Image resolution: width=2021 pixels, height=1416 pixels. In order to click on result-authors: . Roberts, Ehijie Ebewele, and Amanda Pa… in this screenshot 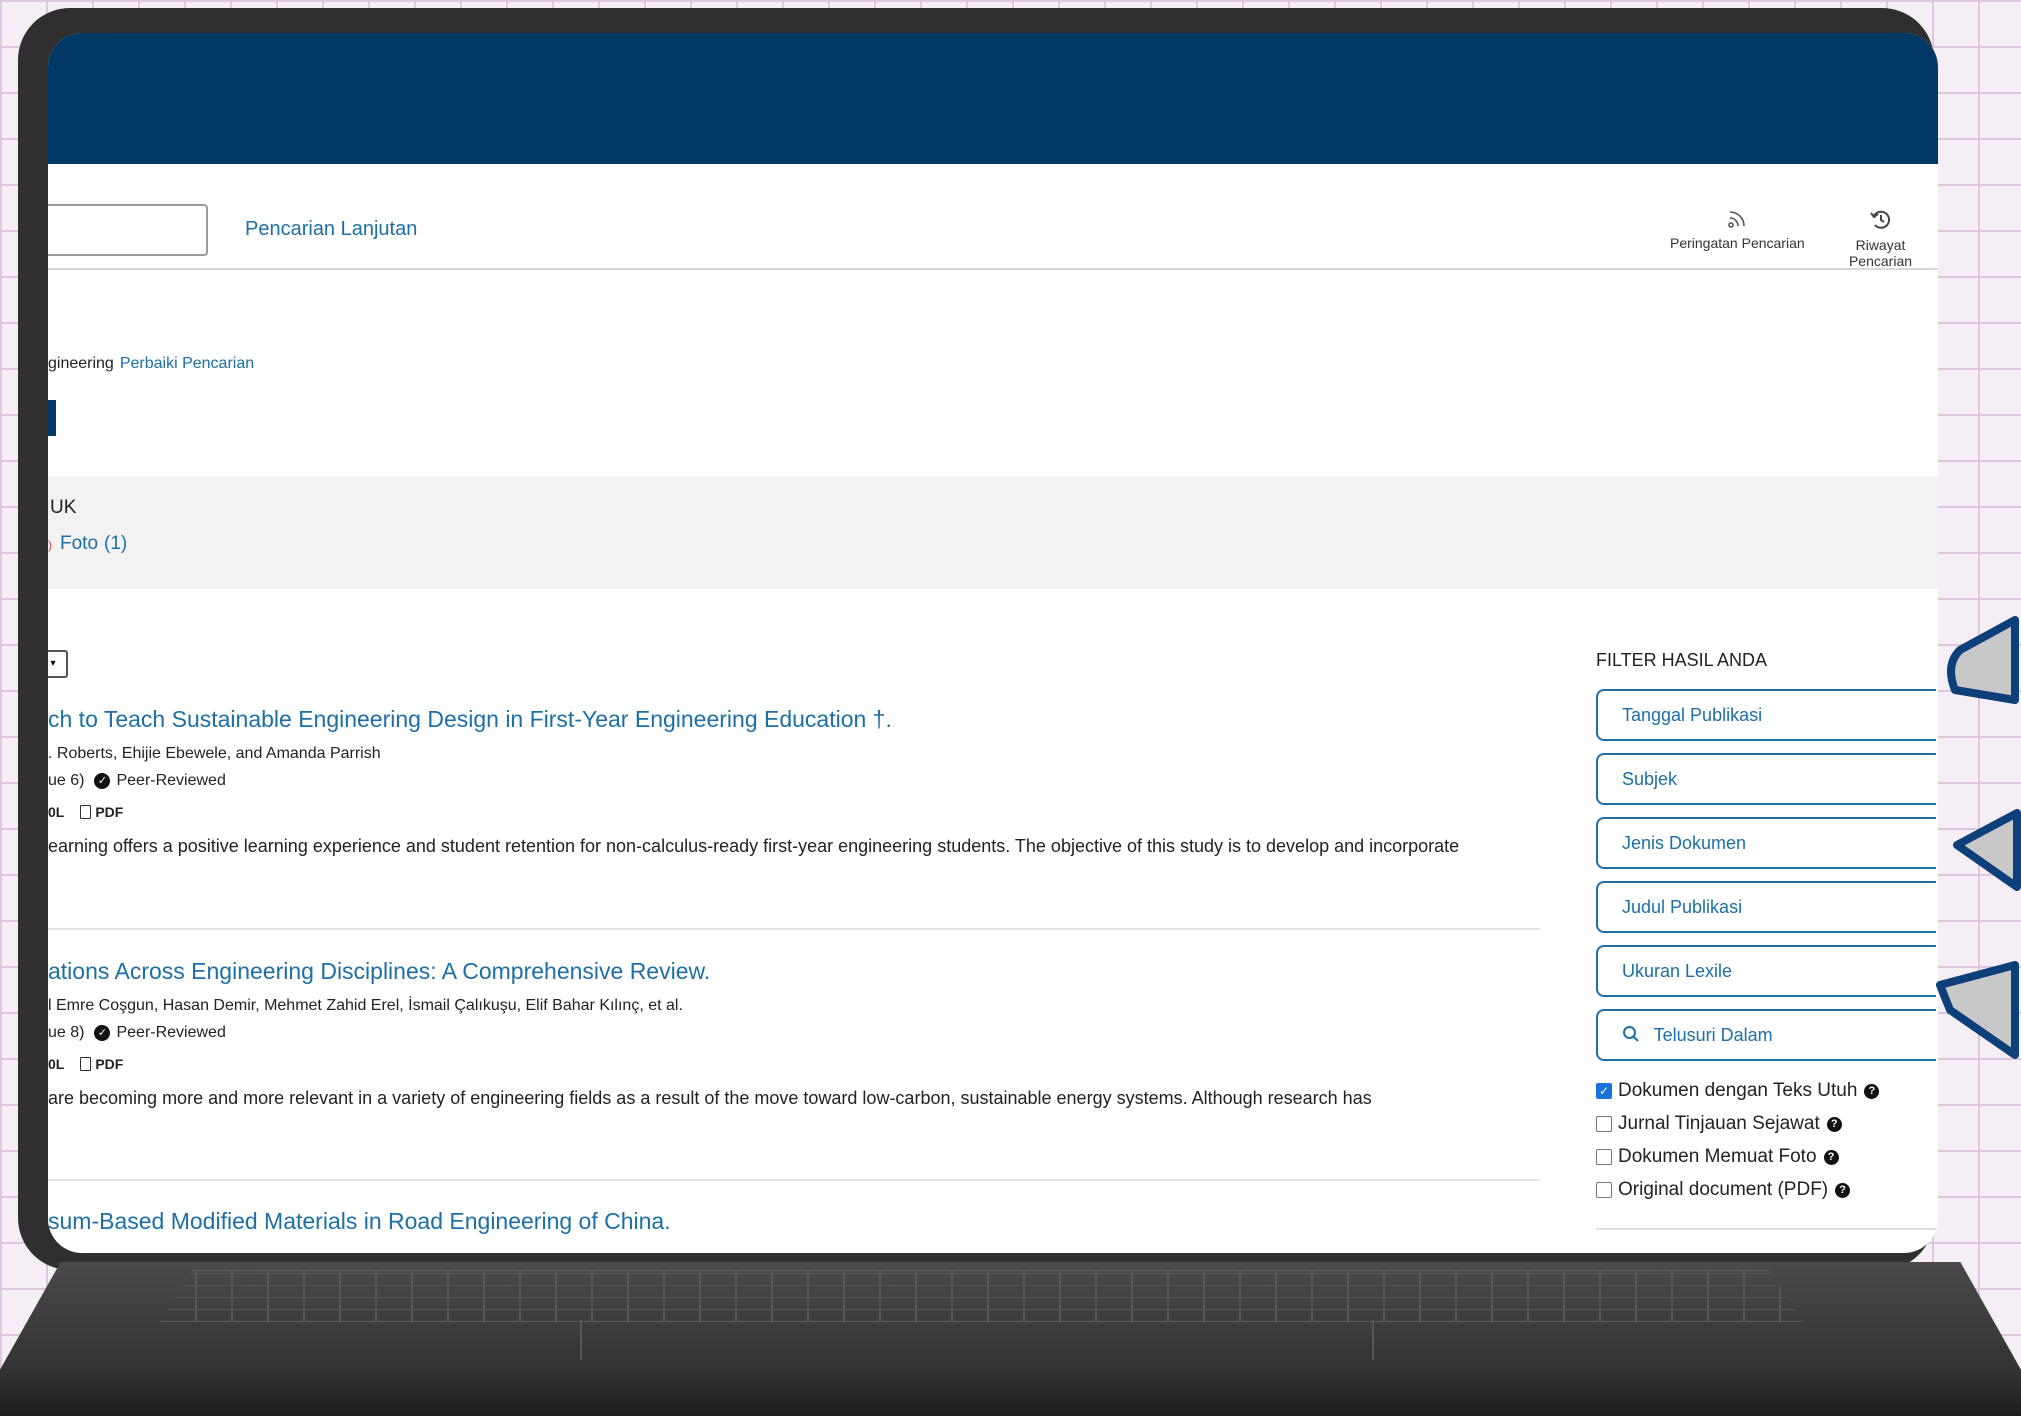, I will do `click(214, 753)`.